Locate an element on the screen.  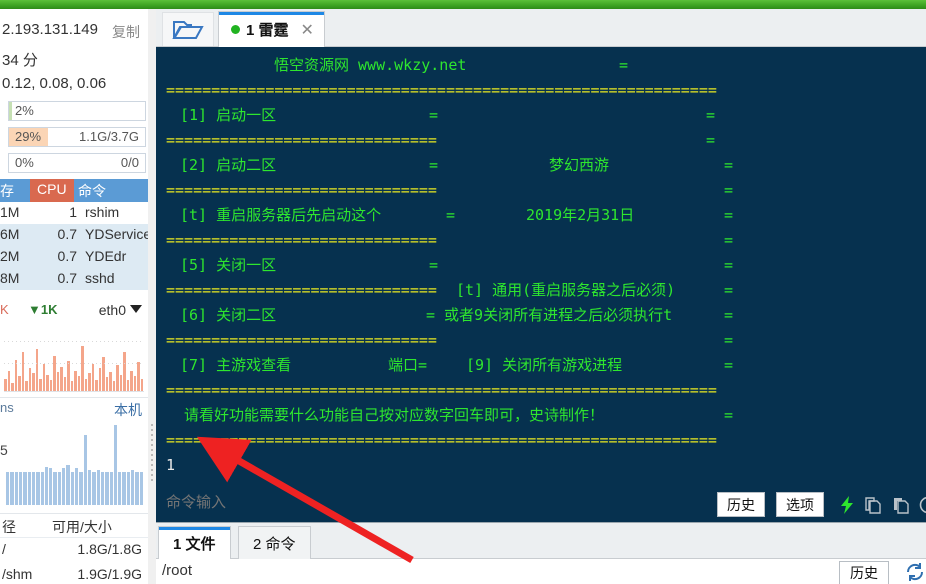
command-input is located at coordinates (446, 502).